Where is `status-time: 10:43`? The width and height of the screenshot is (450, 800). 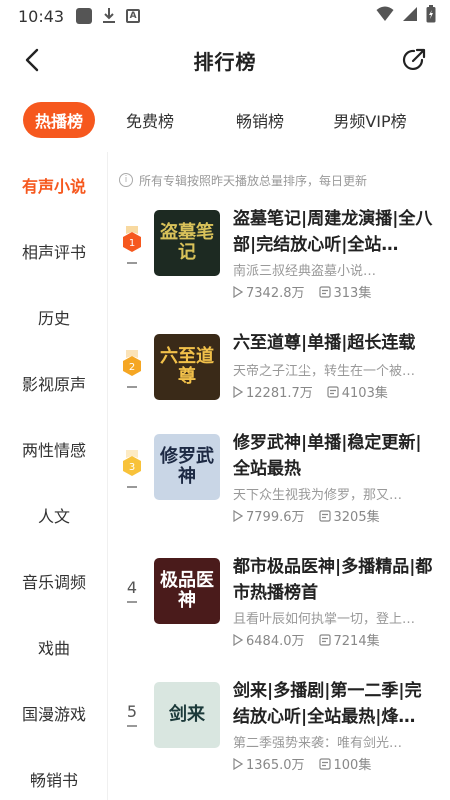 status-time: 10:43 is located at coordinates (41, 16).